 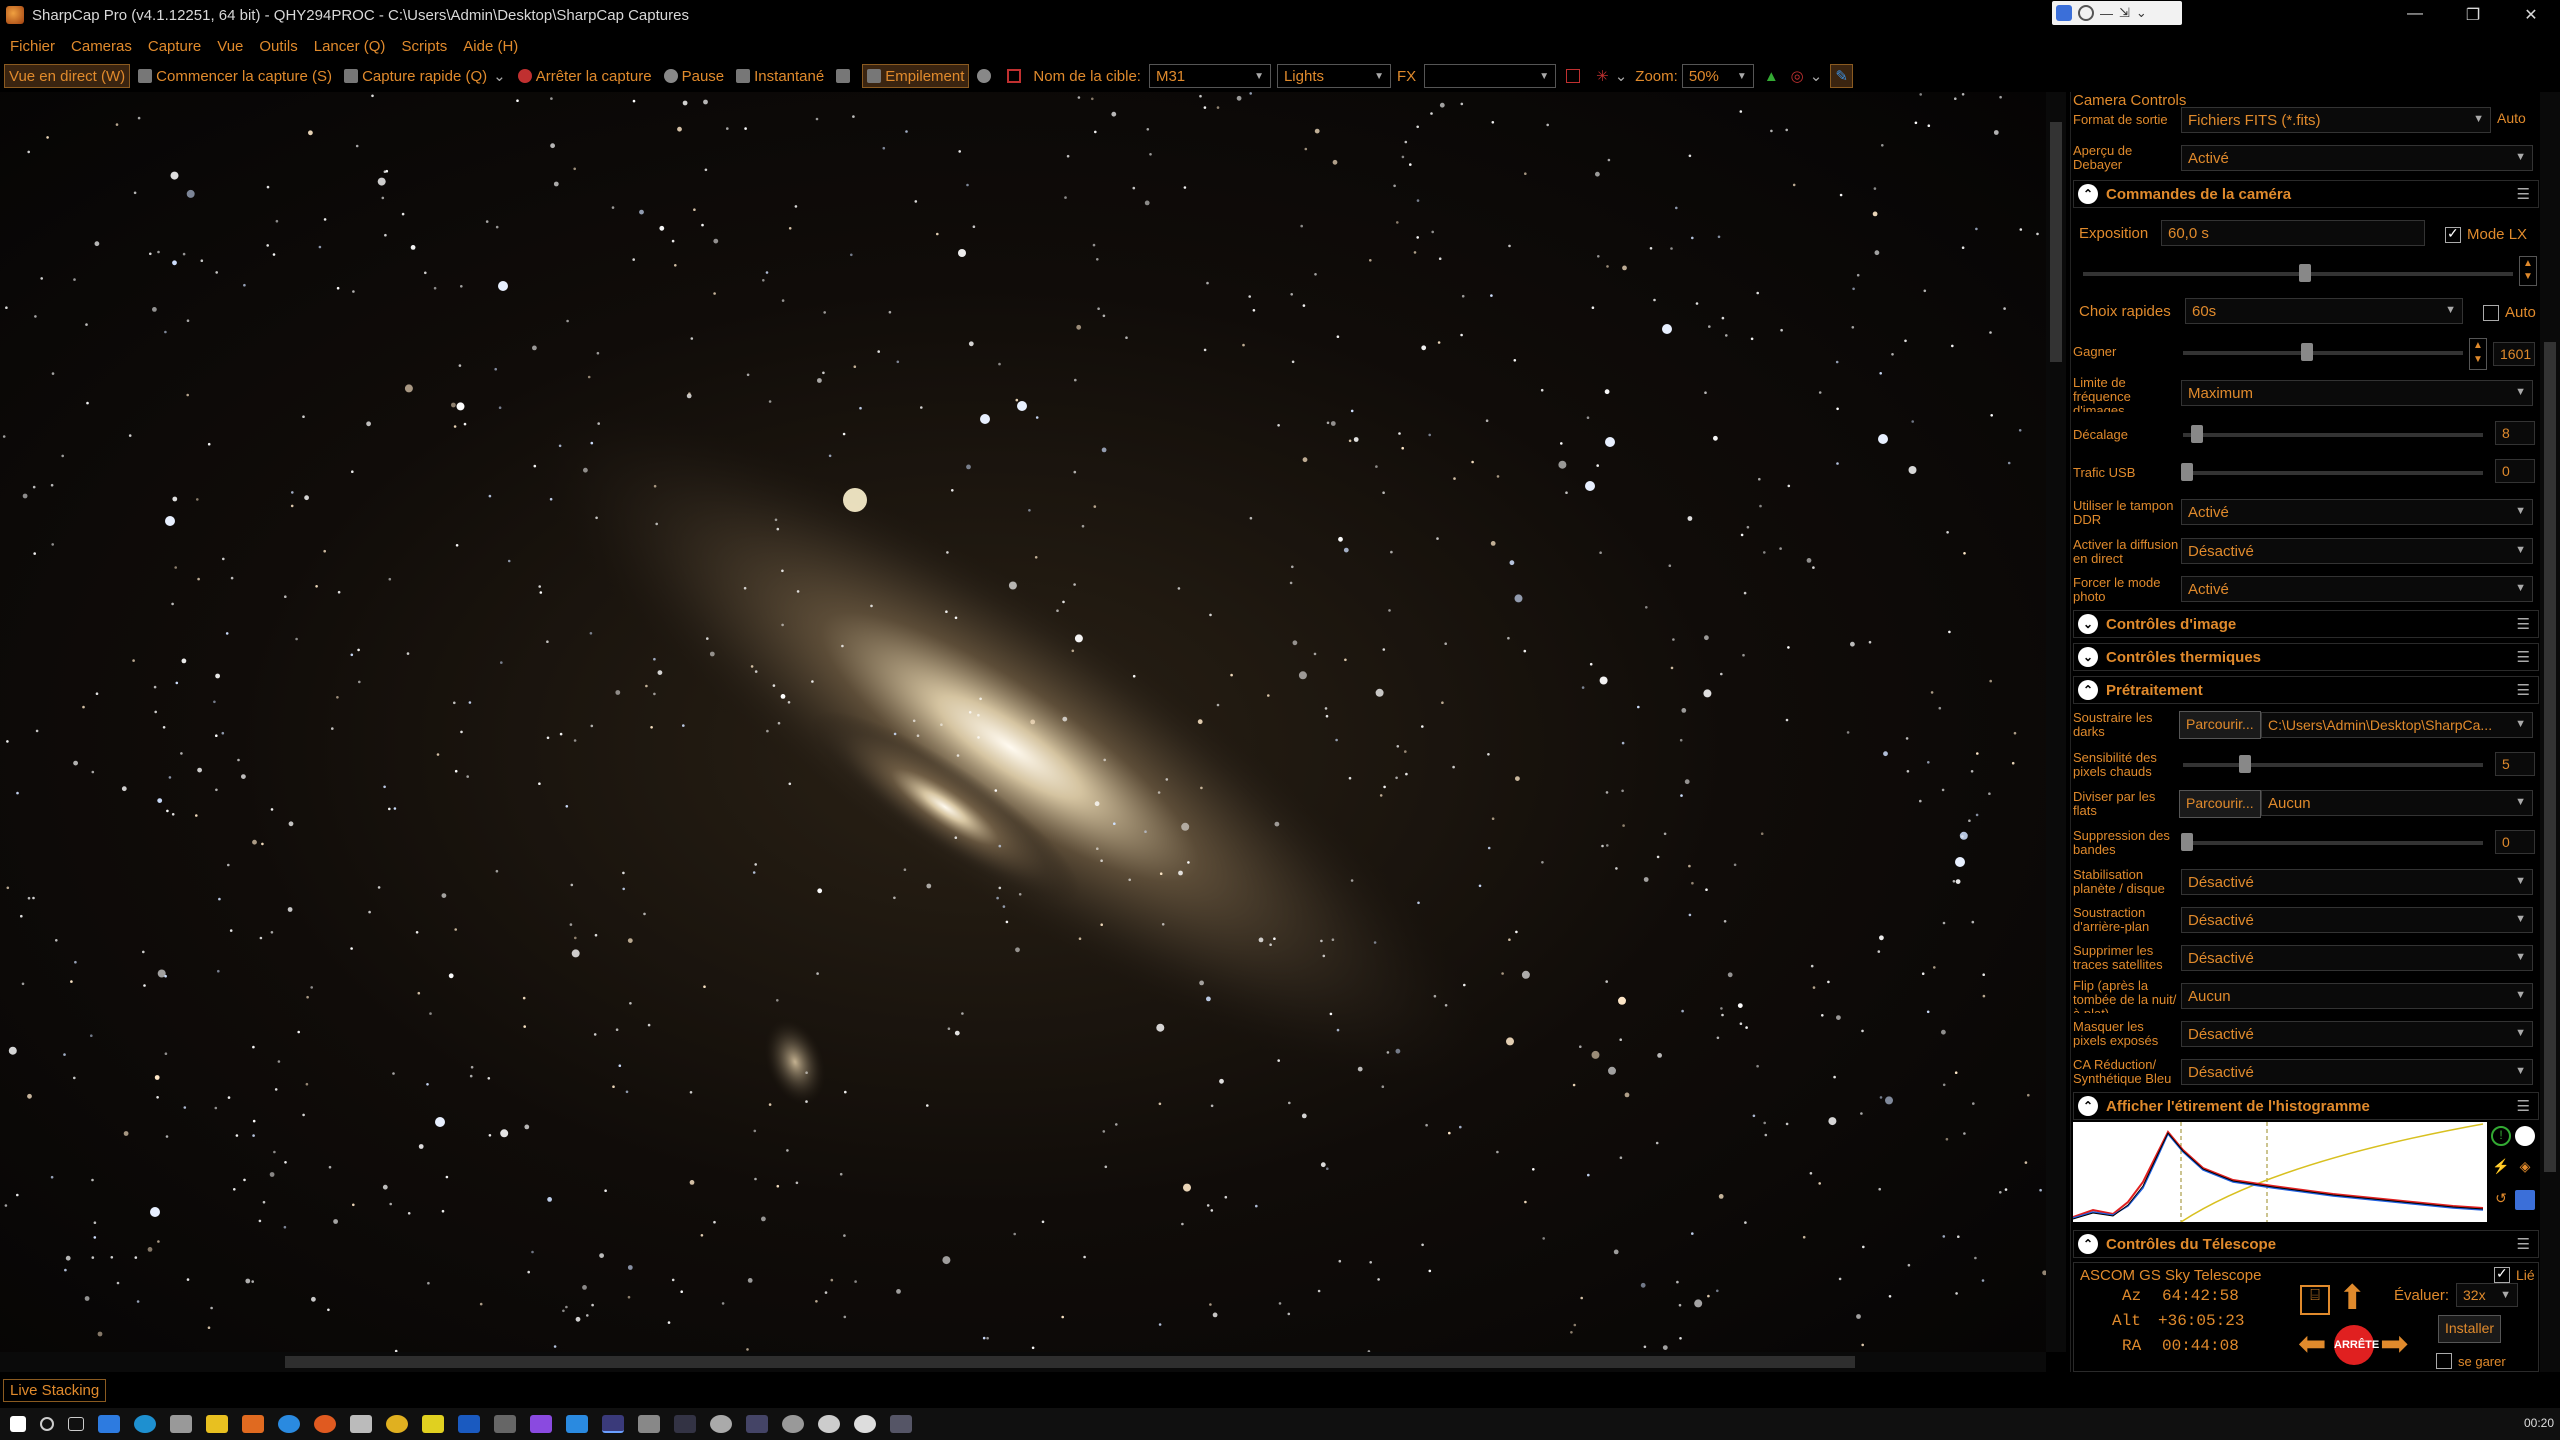 What do you see at coordinates (2356, 1345) in the screenshot?
I see `stop-telescope-button: ARRÊTE` at bounding box center [2356, 1345].